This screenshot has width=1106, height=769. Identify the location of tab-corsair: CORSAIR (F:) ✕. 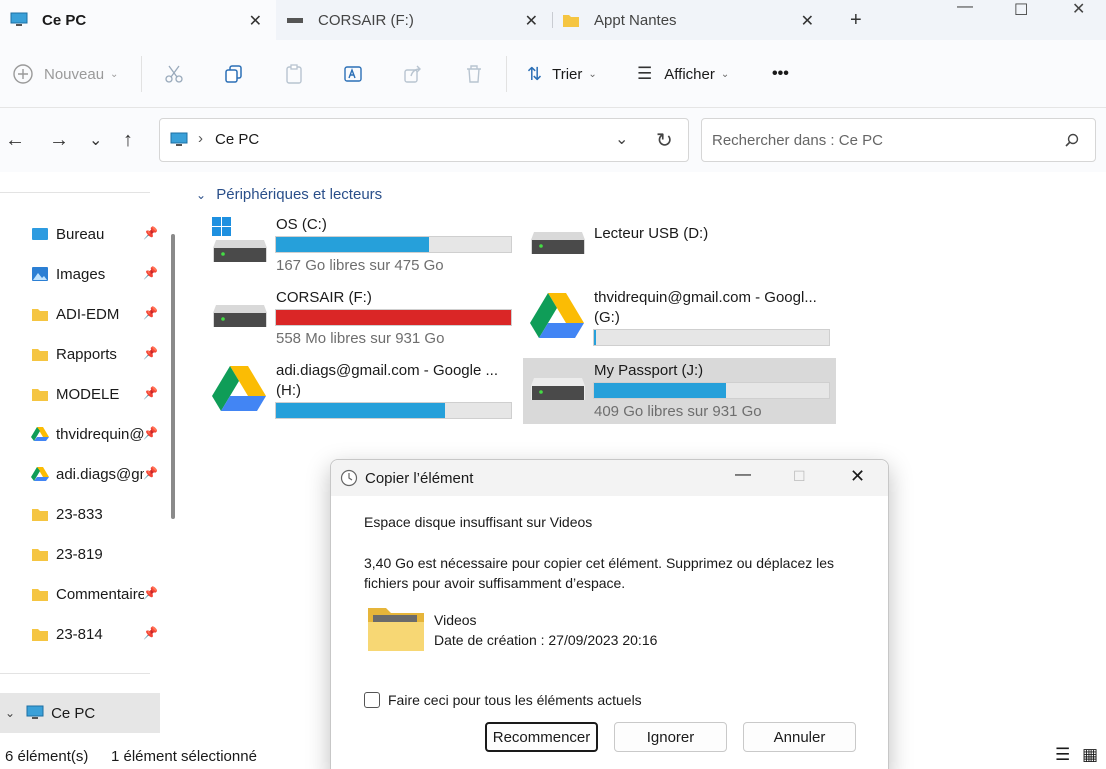
(414, 20).